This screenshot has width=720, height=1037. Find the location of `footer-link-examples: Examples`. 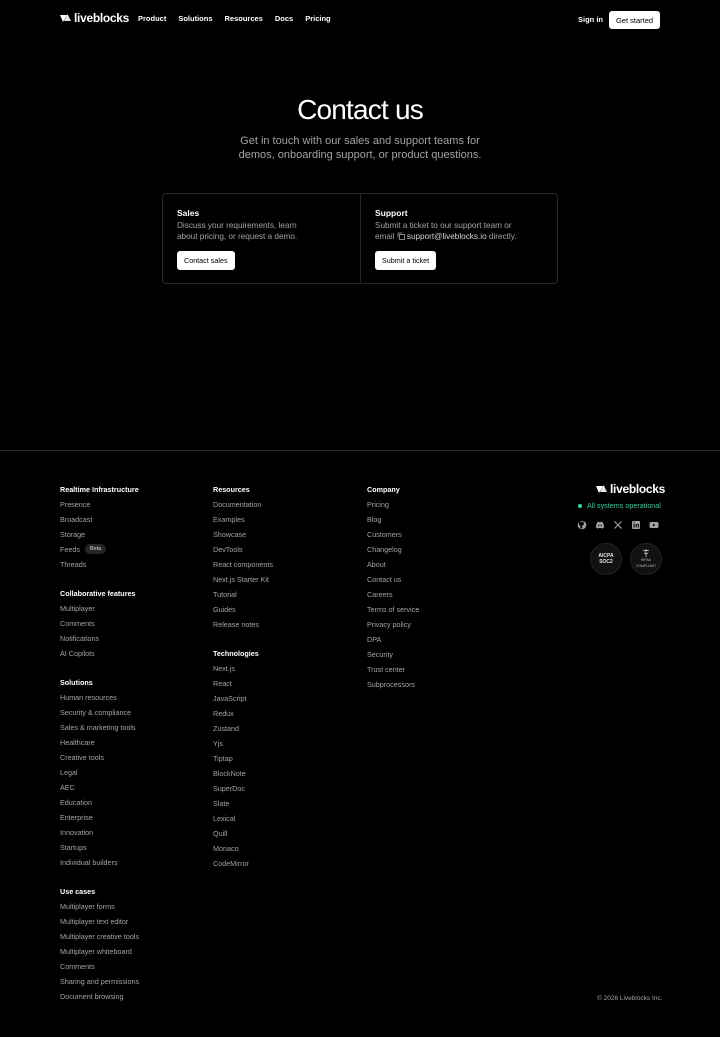

footer-link-examples: Examples is located at coordinates (243, 522).